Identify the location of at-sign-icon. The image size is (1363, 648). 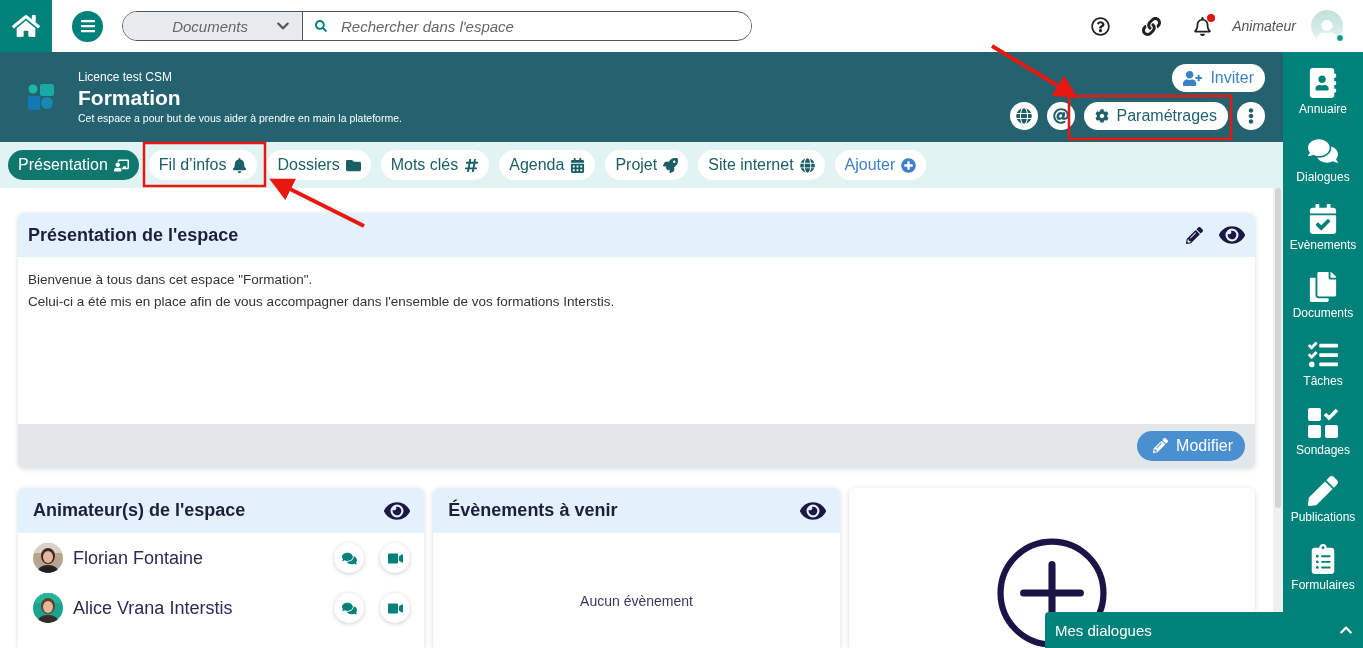
(1060, 116).